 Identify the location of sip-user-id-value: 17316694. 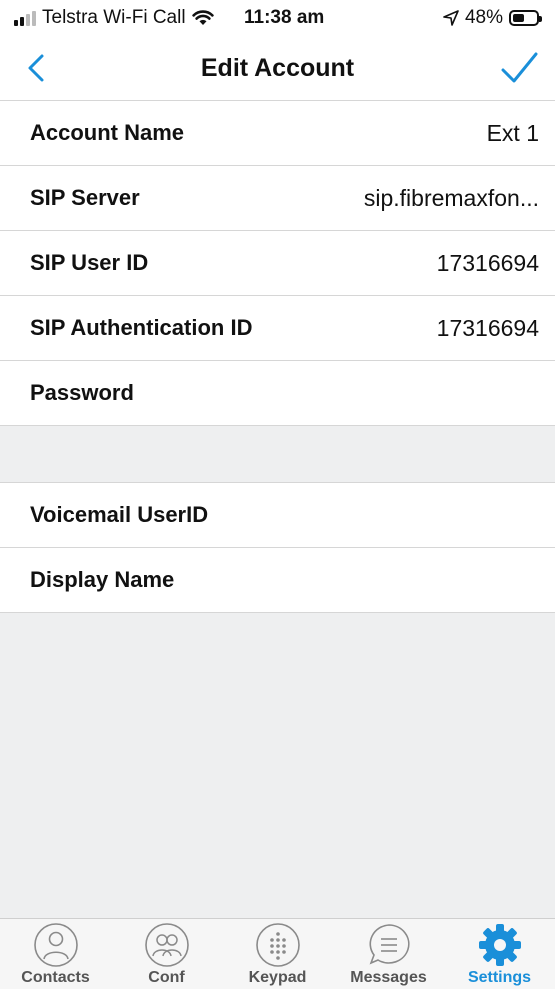
(488, 263).